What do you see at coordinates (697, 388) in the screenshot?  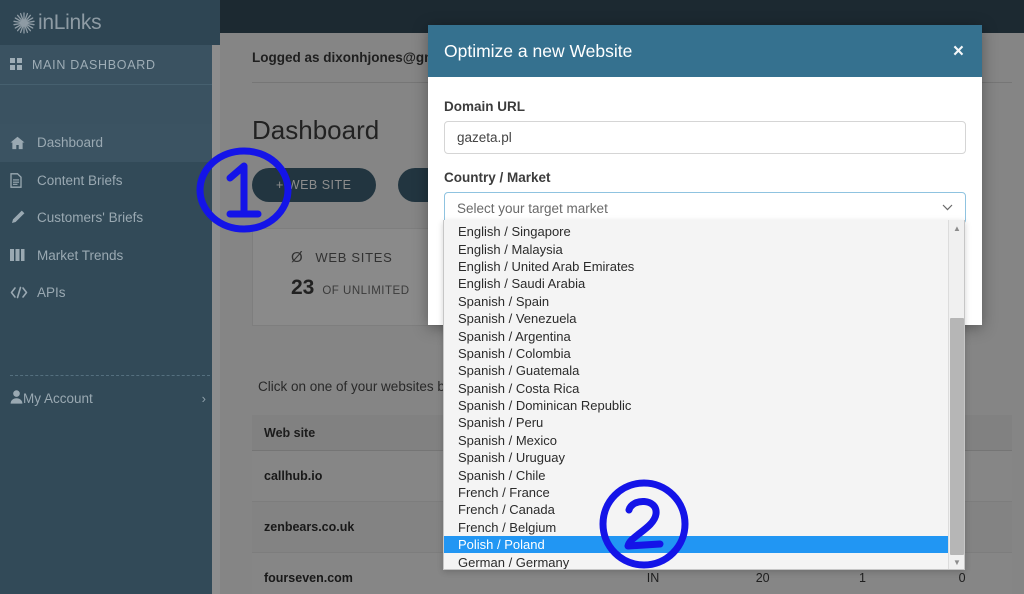 I see `dropdown-option: Spanish / Costa Rica` at bounding box center [697, 388].